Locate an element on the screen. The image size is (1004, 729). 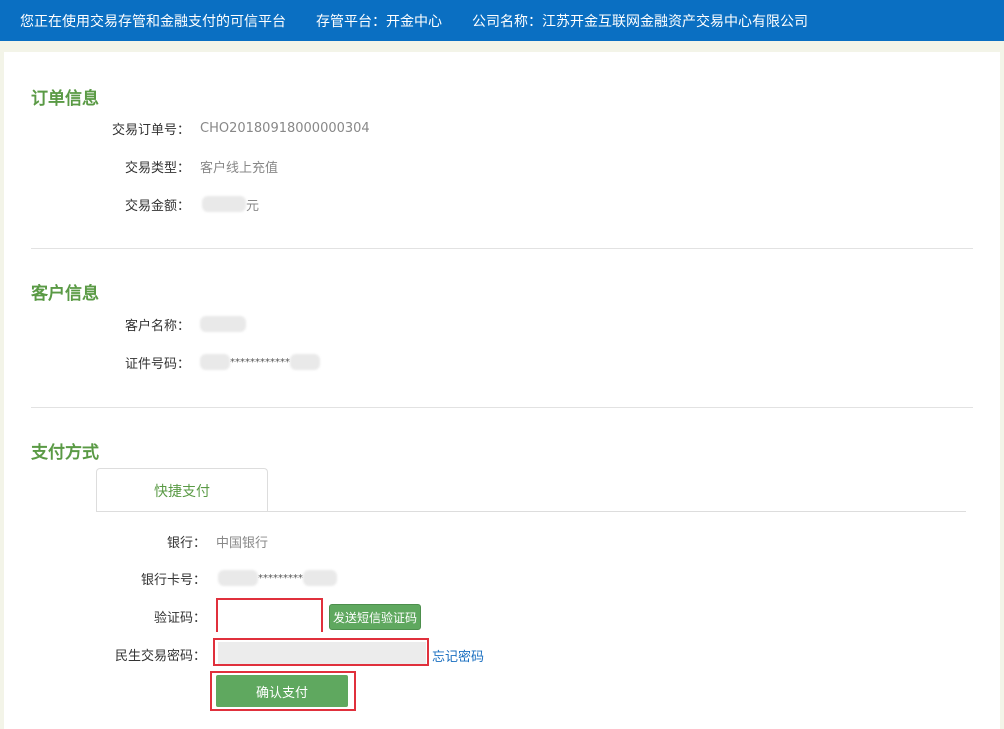
tab-underline is located at coordinates (531, 511).